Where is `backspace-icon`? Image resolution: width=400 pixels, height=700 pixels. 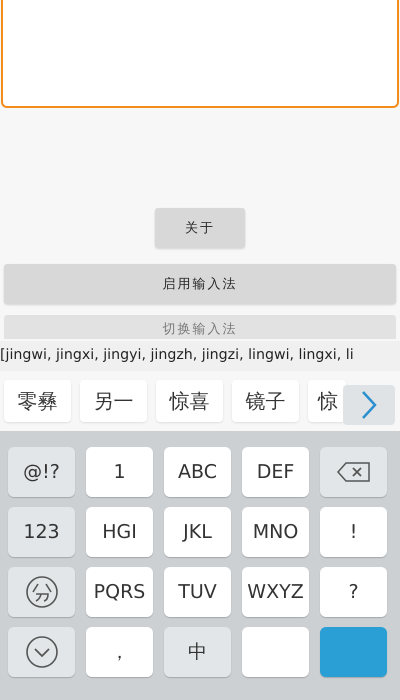 backspace-icon is located at coordinates (354, 472).